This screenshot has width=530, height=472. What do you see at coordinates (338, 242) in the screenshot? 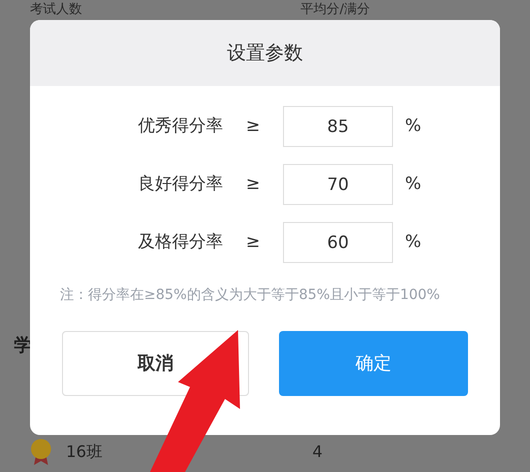
I see `input-field: 60` at bounding box center [338, 242].